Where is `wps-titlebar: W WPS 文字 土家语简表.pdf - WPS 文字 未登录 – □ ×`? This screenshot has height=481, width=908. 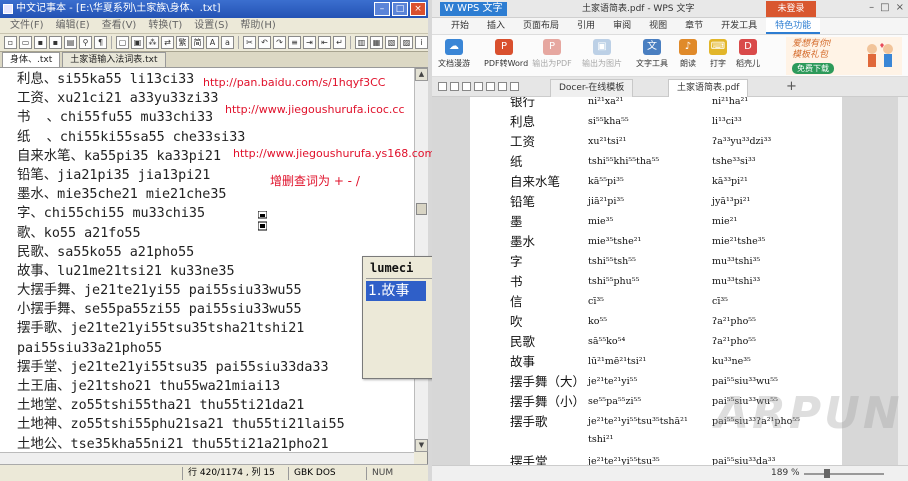
wps-titlebar: W WPS 文字 土家语简表.pdf - WPS 文字 未登录 – □ × is located at coordinates (670, 9).